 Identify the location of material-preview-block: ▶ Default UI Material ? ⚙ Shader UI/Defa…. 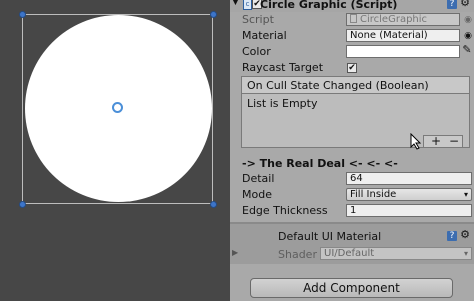
(352, 244).